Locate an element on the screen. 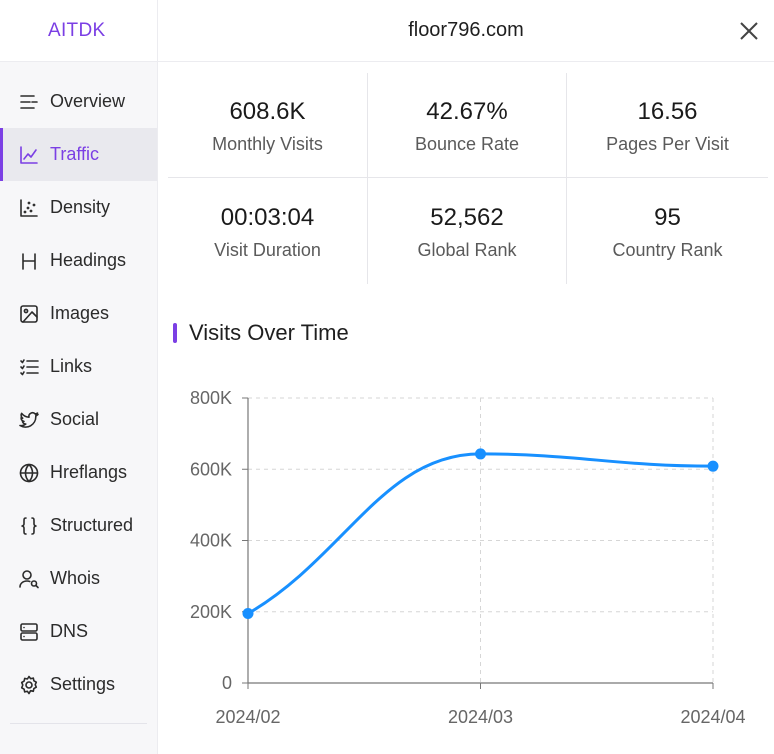 The height and width of the screenshot is (754, 774). twitter-icon is located at coordinates (29, 420).